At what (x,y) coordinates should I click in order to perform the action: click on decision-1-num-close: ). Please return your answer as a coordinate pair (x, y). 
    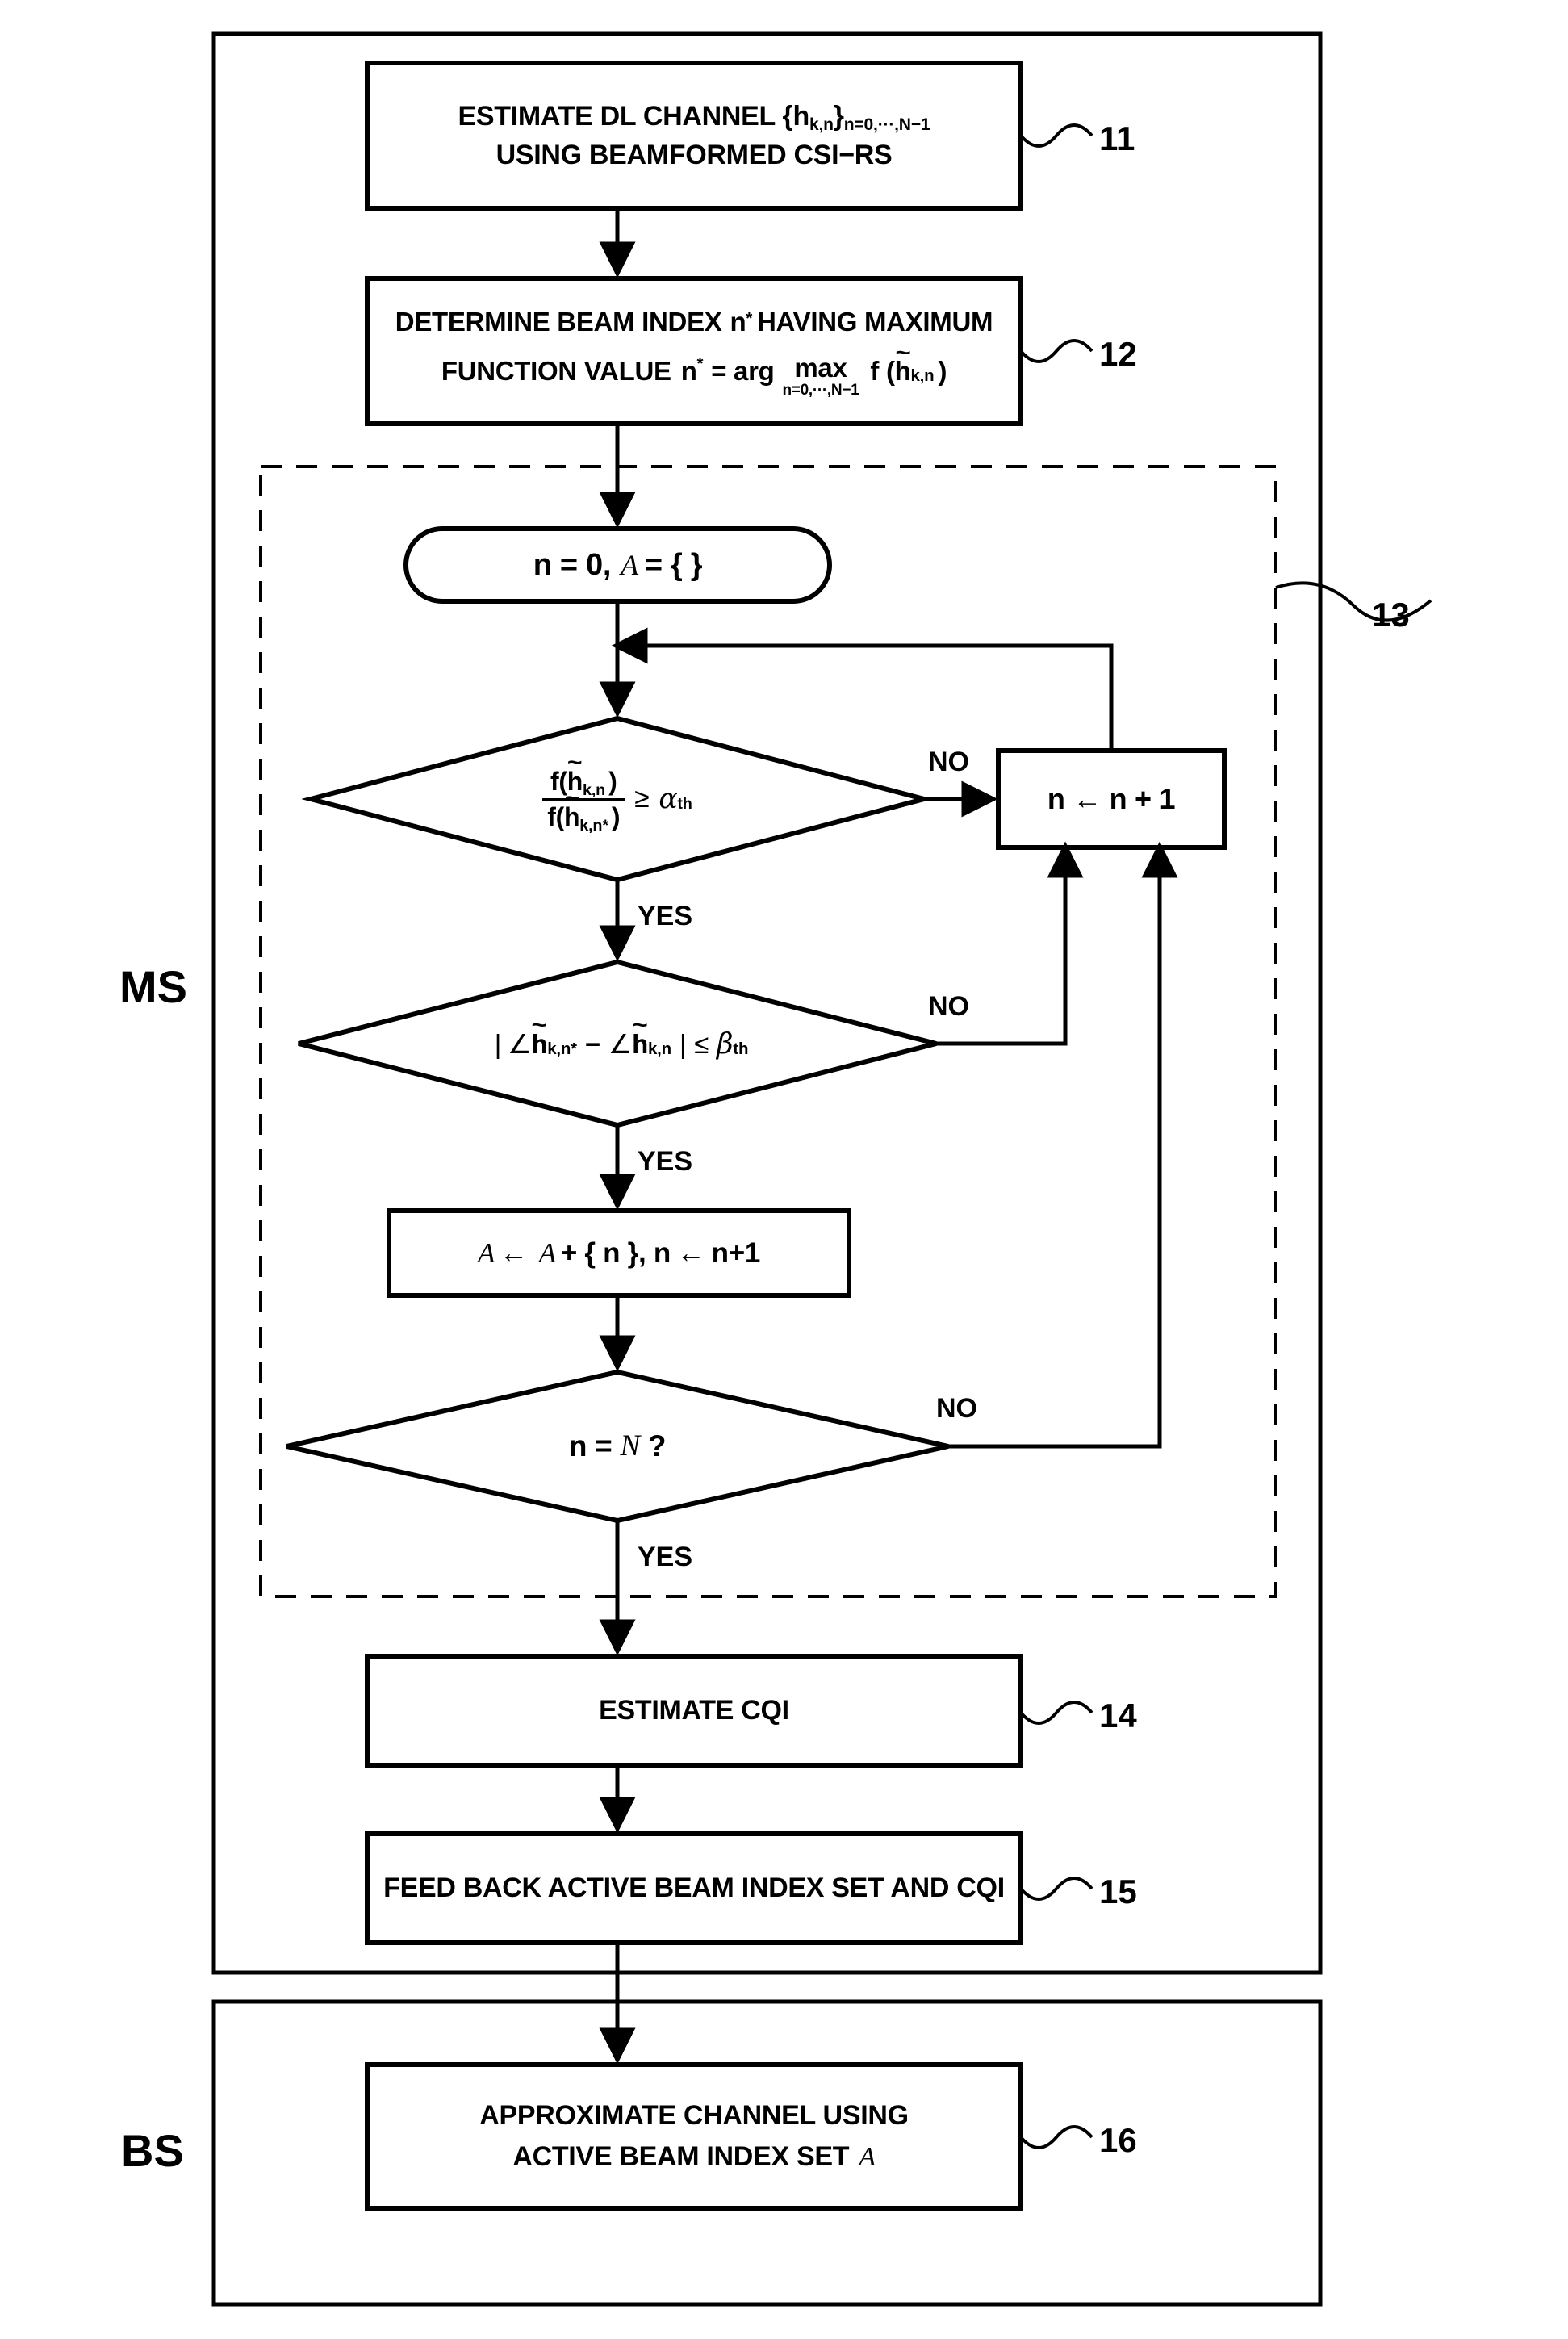
    Looking at the image, I should click on (612, 781).